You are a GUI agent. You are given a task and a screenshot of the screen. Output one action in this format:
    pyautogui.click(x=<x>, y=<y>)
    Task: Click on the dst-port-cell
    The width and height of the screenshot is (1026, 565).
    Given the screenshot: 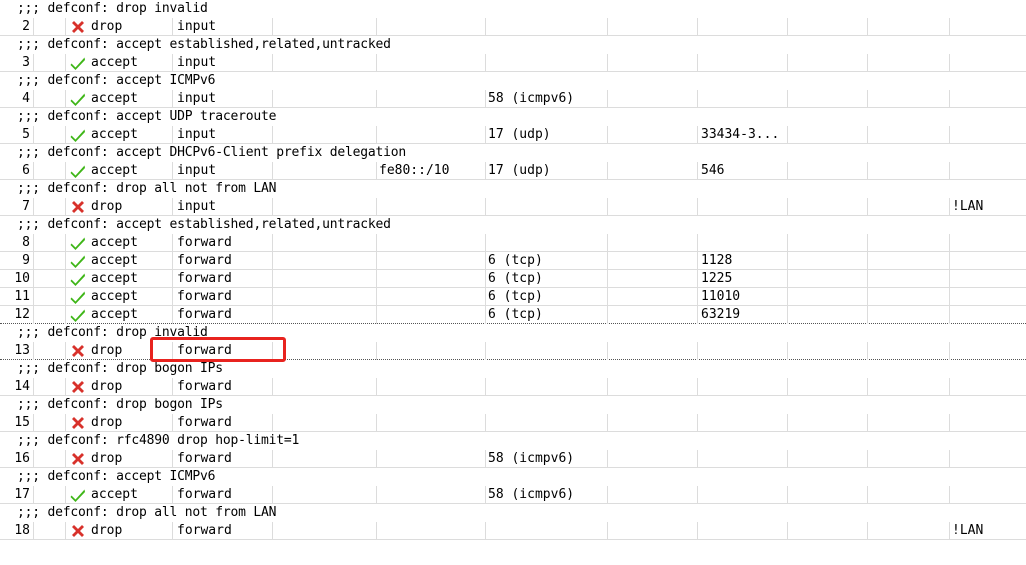 What is the action you would take?
    pyautogui.click(x=743, y=423)
    